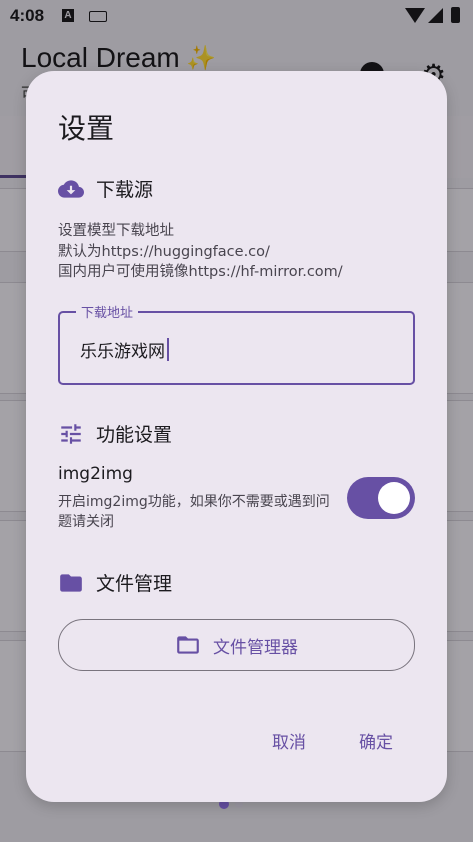  What do you see at coordinates (168, 349) in the screenshot?
I see `text-cursor` at bounding box center [168, 349].